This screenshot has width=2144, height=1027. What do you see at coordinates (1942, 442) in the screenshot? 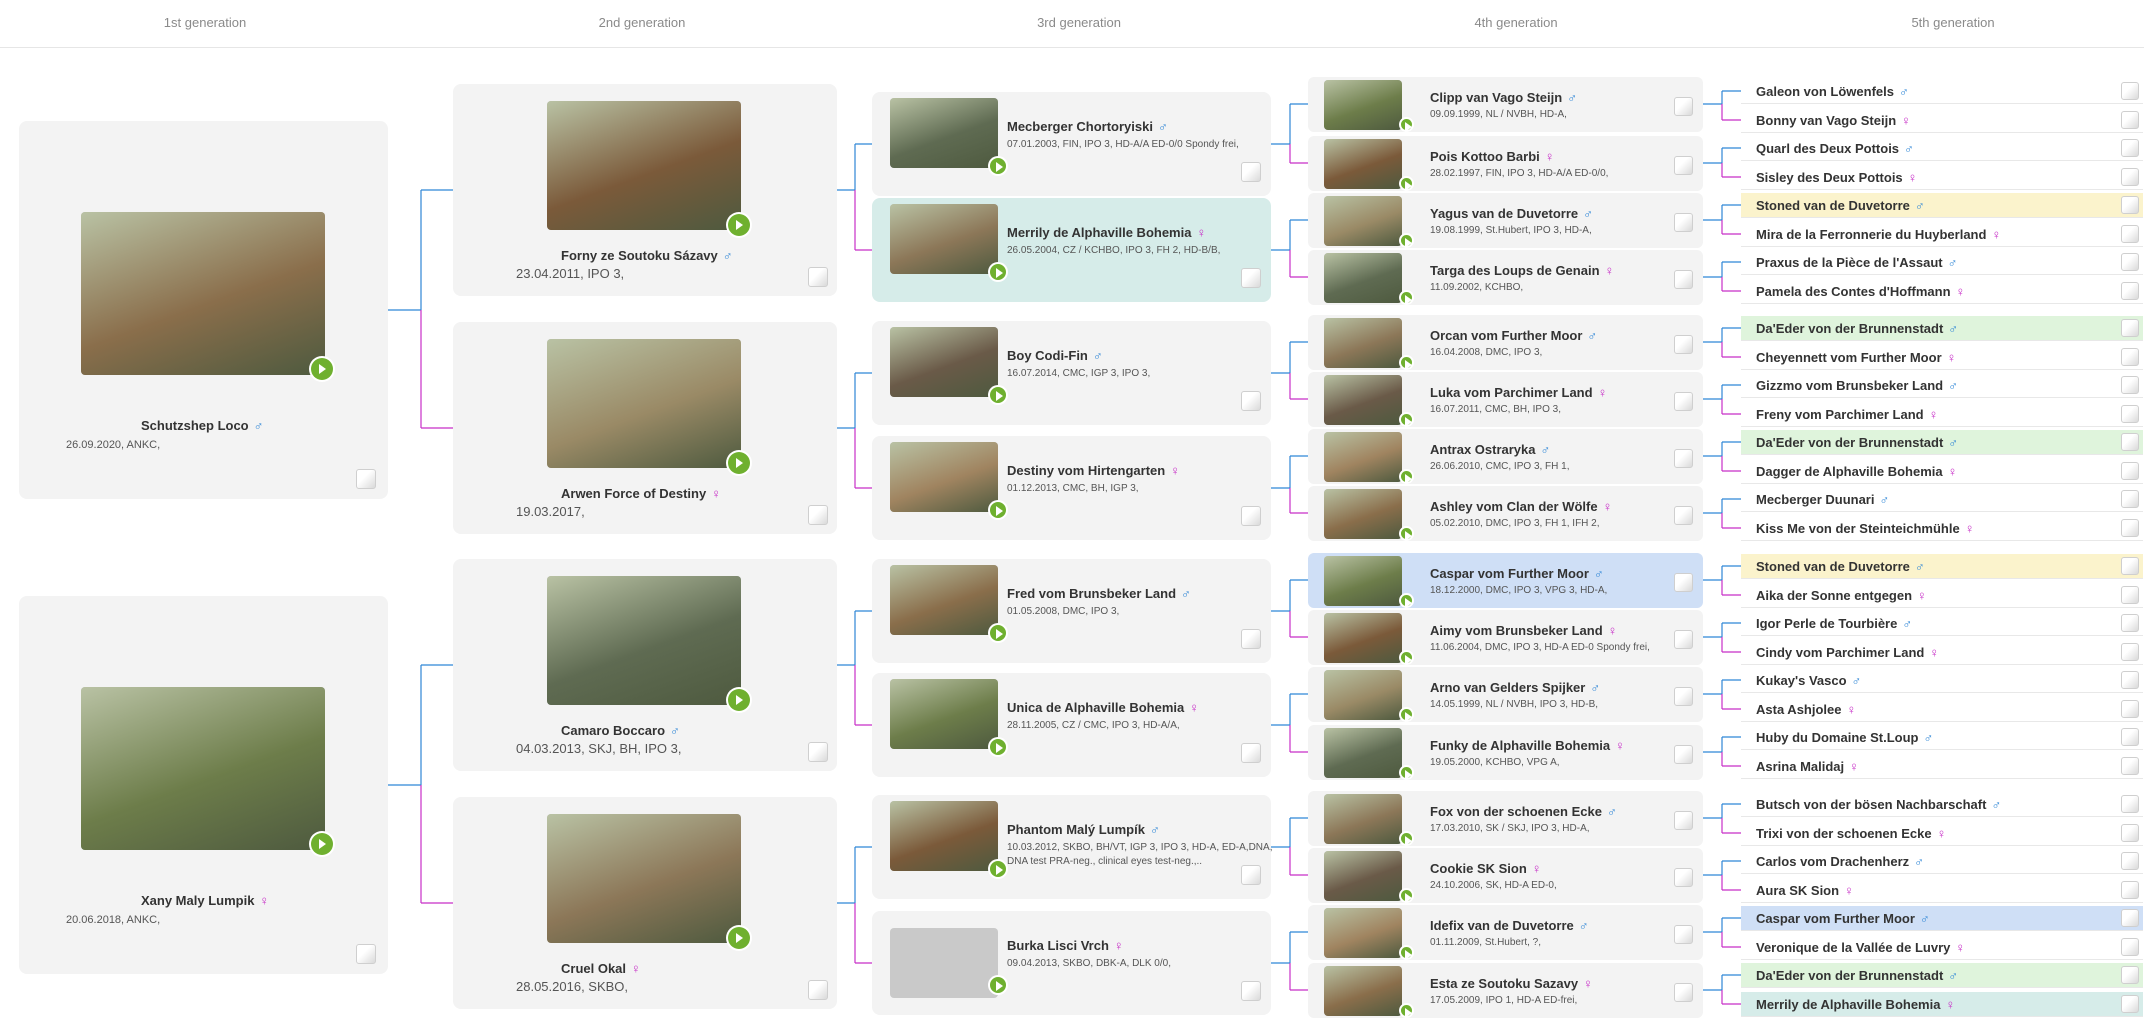
I see `gen5-row: Da'Eder von der Brunnenstadt ♂` at bounding box center [1942, 442].